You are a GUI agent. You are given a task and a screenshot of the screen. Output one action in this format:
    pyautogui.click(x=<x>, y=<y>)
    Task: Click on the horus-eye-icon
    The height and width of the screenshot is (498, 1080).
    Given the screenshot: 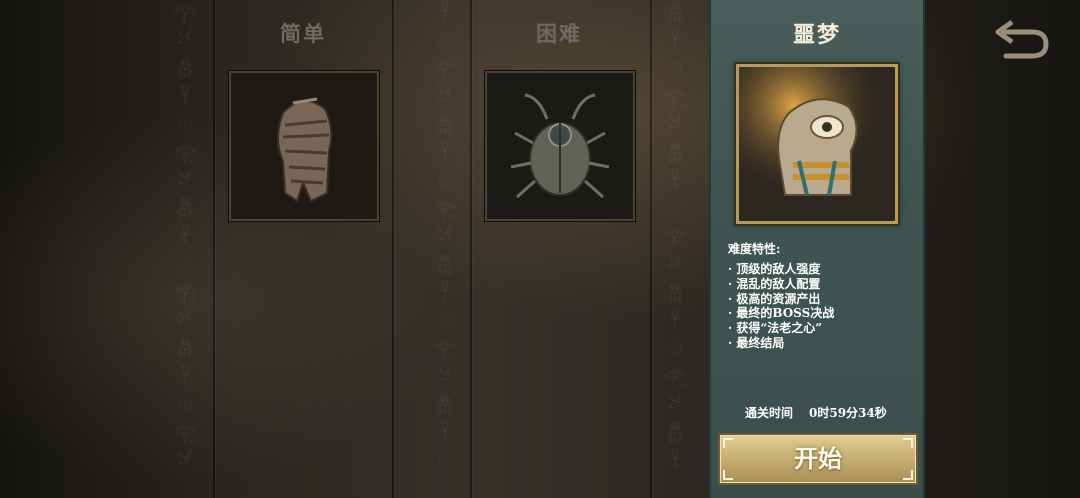 What is the action you would take?
    pyautogui.click(x=817, y=144)
    